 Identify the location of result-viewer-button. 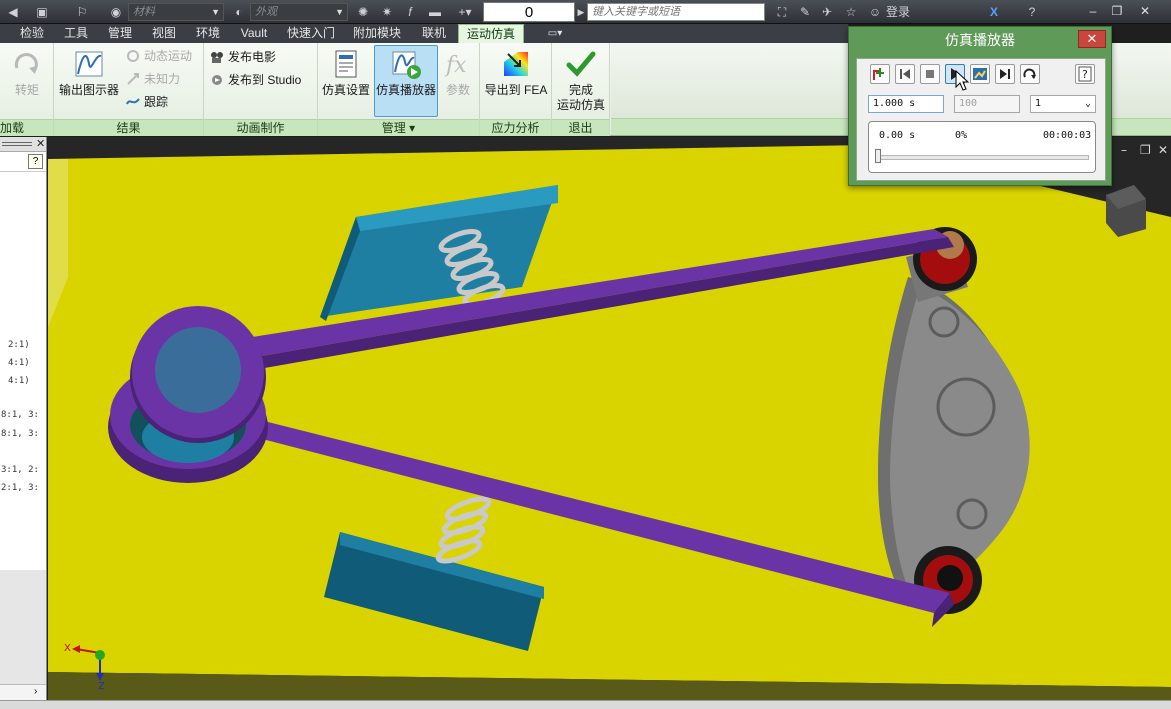
(980, 74).